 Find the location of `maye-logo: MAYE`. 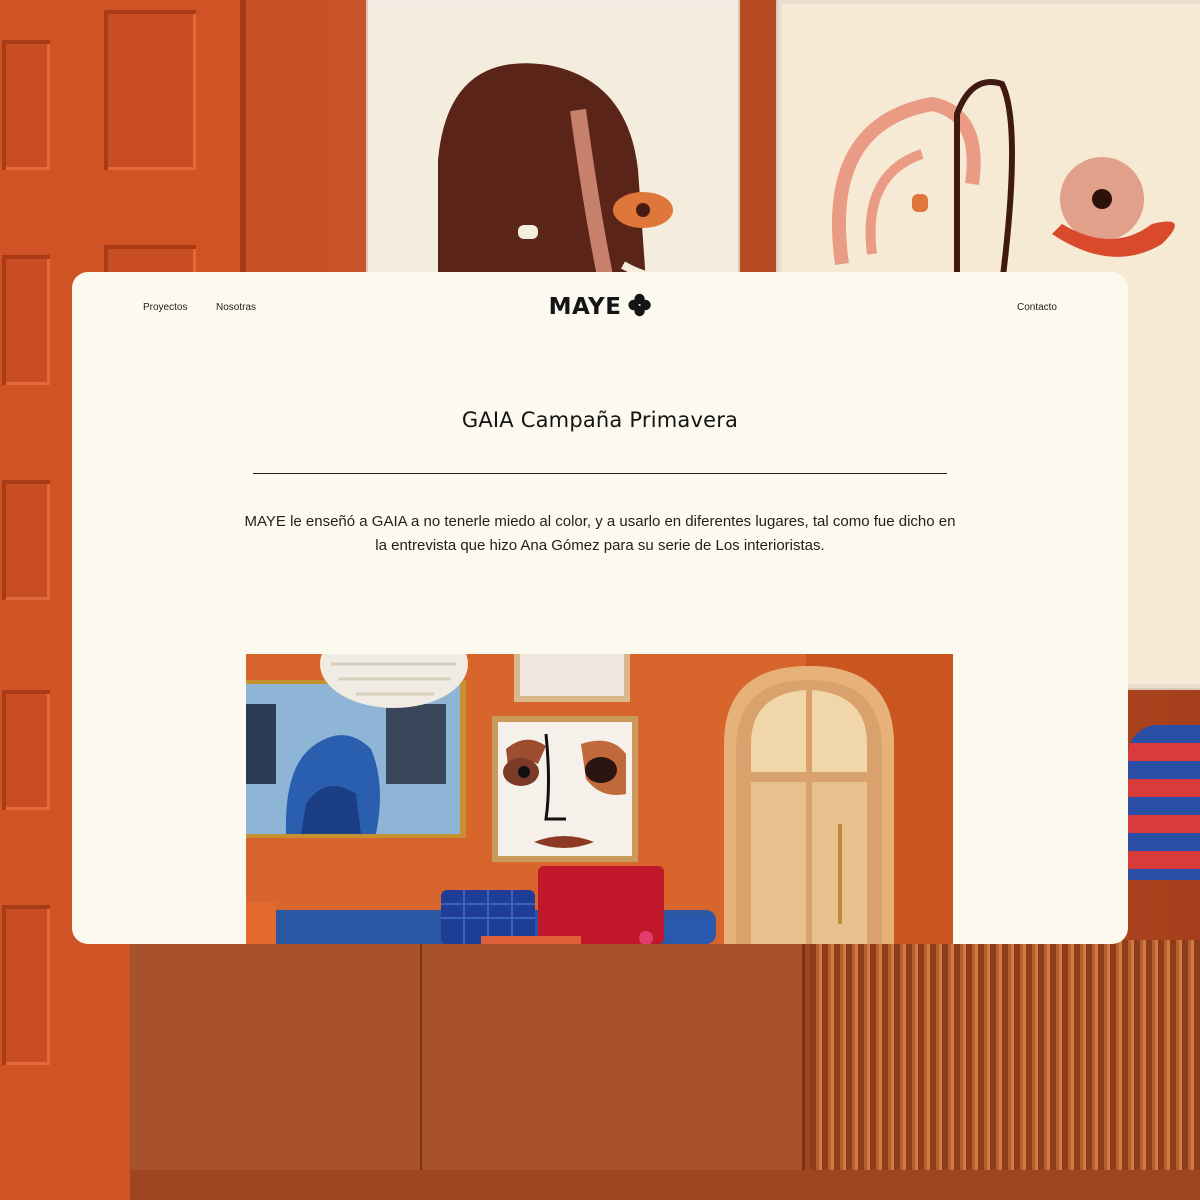

maye-logo: MAYE is located at coordinates (600, 307).